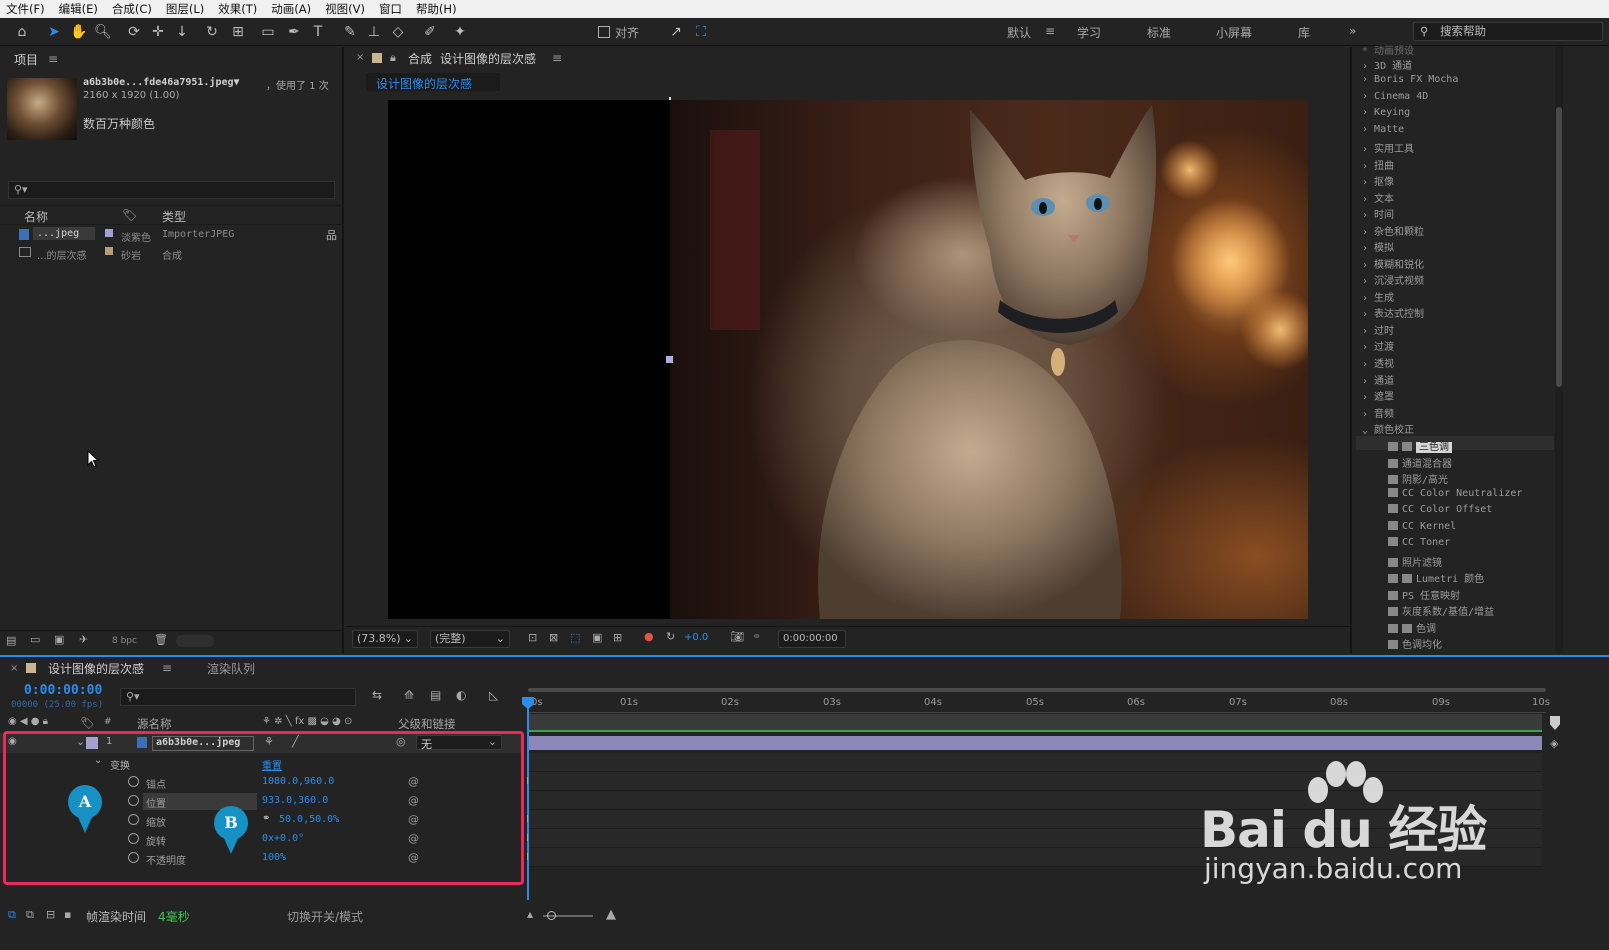 Image resolution: width=1609 pixels, height=950 pixels. Describe the element at coordinates (266, 818) in the screenshot. I see `constrain-link-icon: ⚭` at that location.